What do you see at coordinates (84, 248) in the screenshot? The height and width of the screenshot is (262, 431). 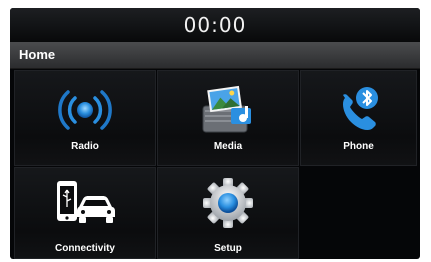 I see `connectivity-label: Connectivity` at bounding box center [84, 248].